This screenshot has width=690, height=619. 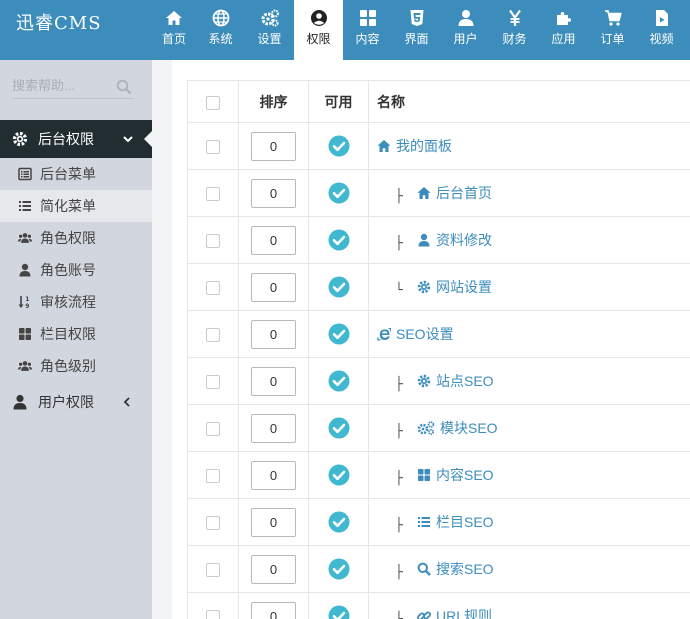 What do you see at coordinates (20, 402) in the screenshot?
I see `user-icon` at bounding box center [20, 402].